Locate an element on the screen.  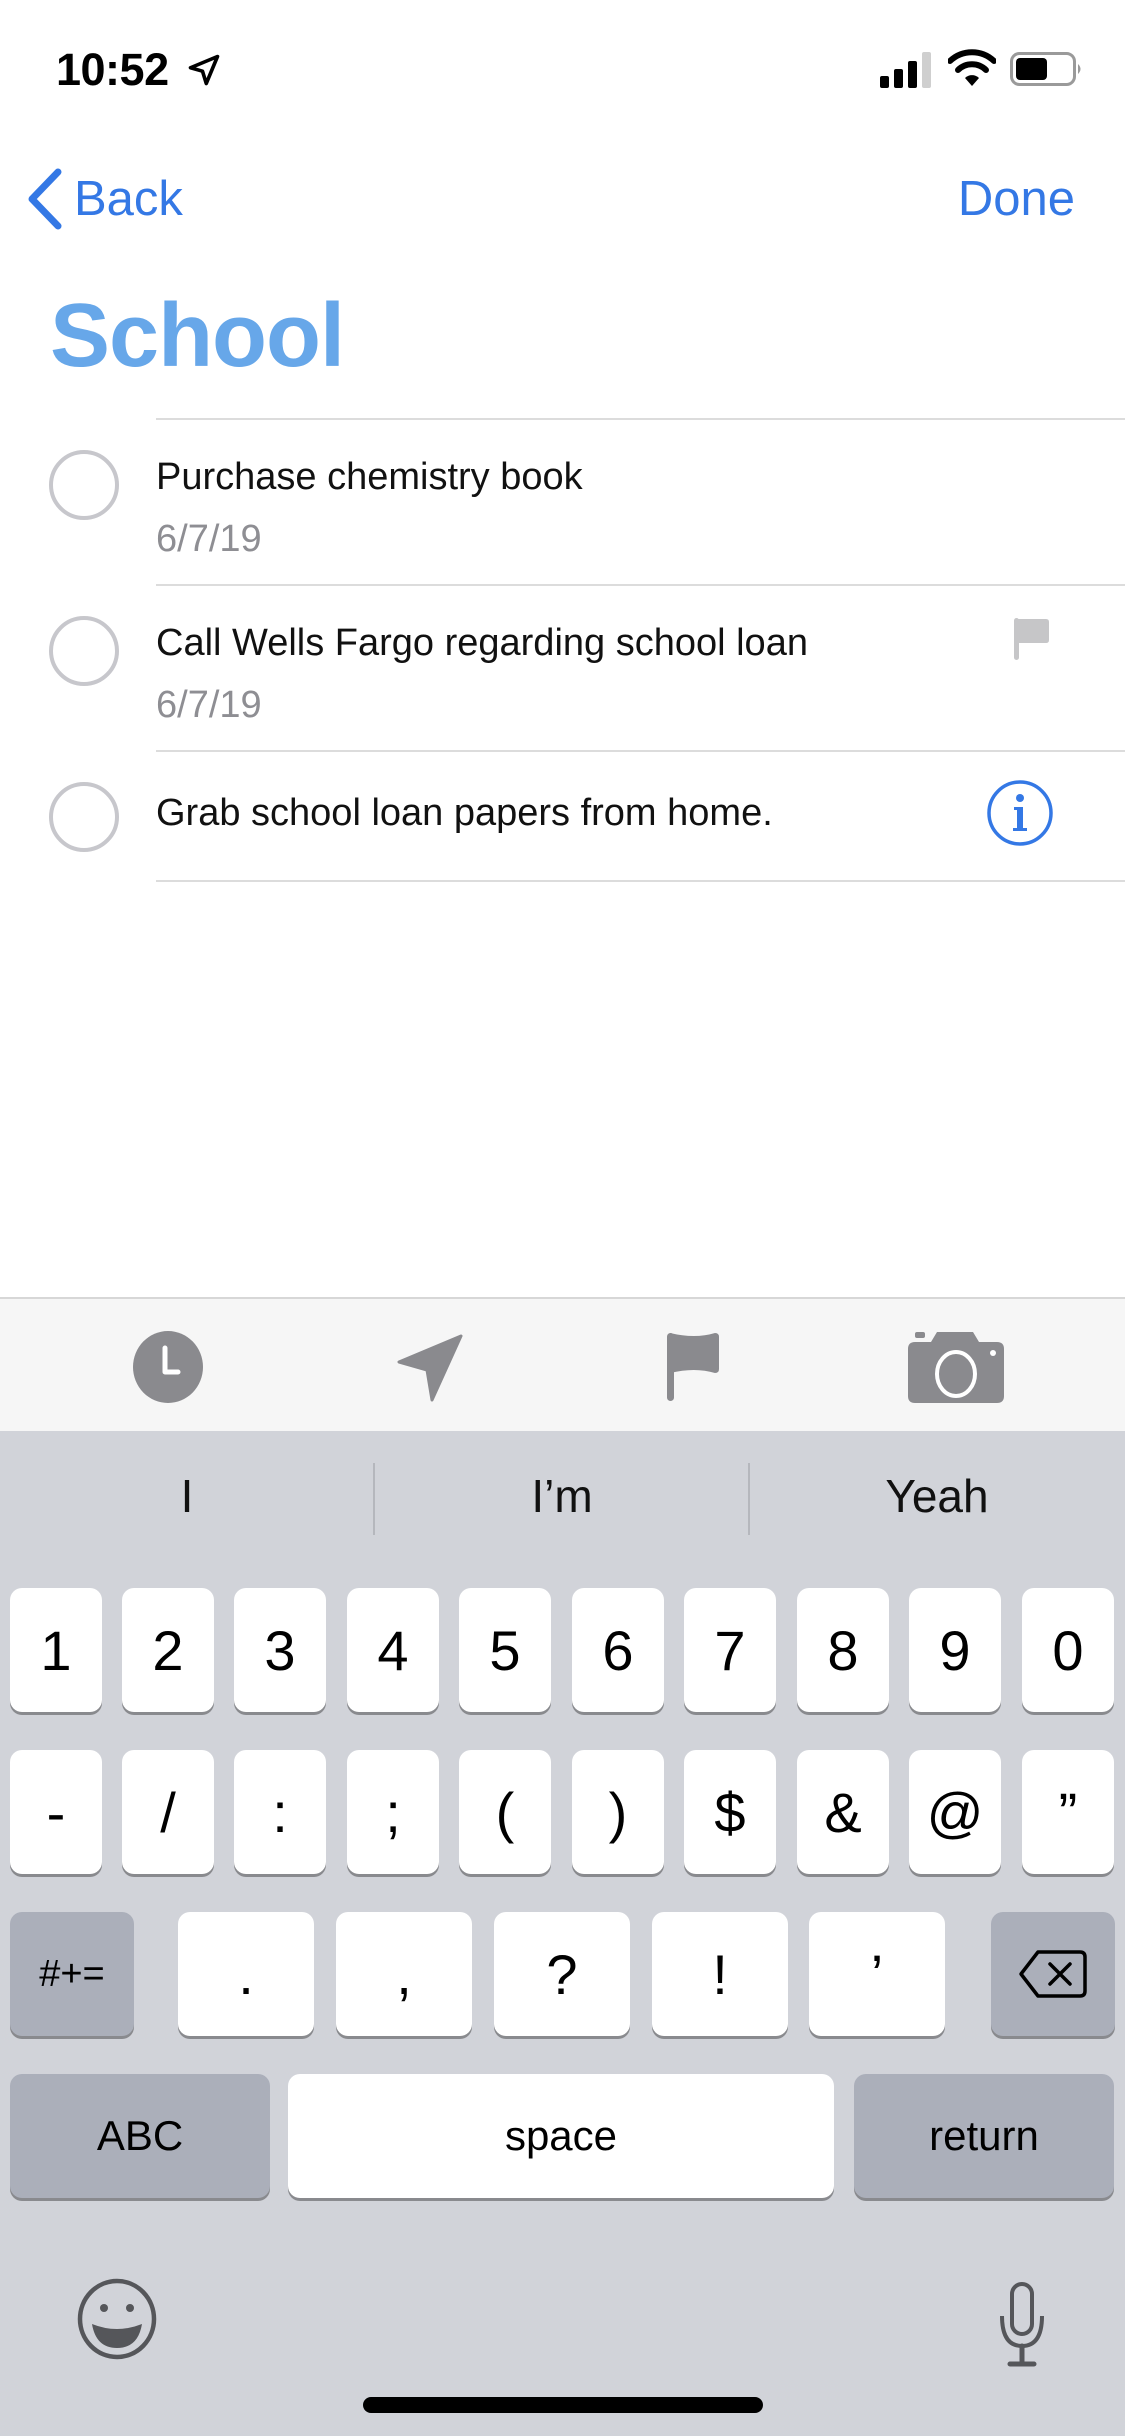
battery-icon is located at coordinates (1045, 69).